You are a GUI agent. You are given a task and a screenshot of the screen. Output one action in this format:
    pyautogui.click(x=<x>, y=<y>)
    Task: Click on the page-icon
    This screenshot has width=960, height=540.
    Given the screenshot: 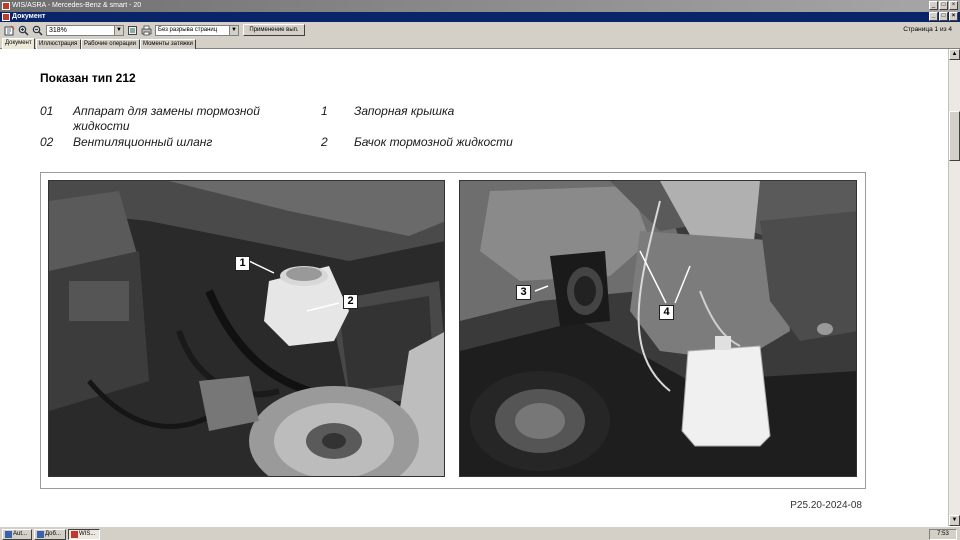 What is the action you would take?
    pyautogui.click(x=132, y=30)
    